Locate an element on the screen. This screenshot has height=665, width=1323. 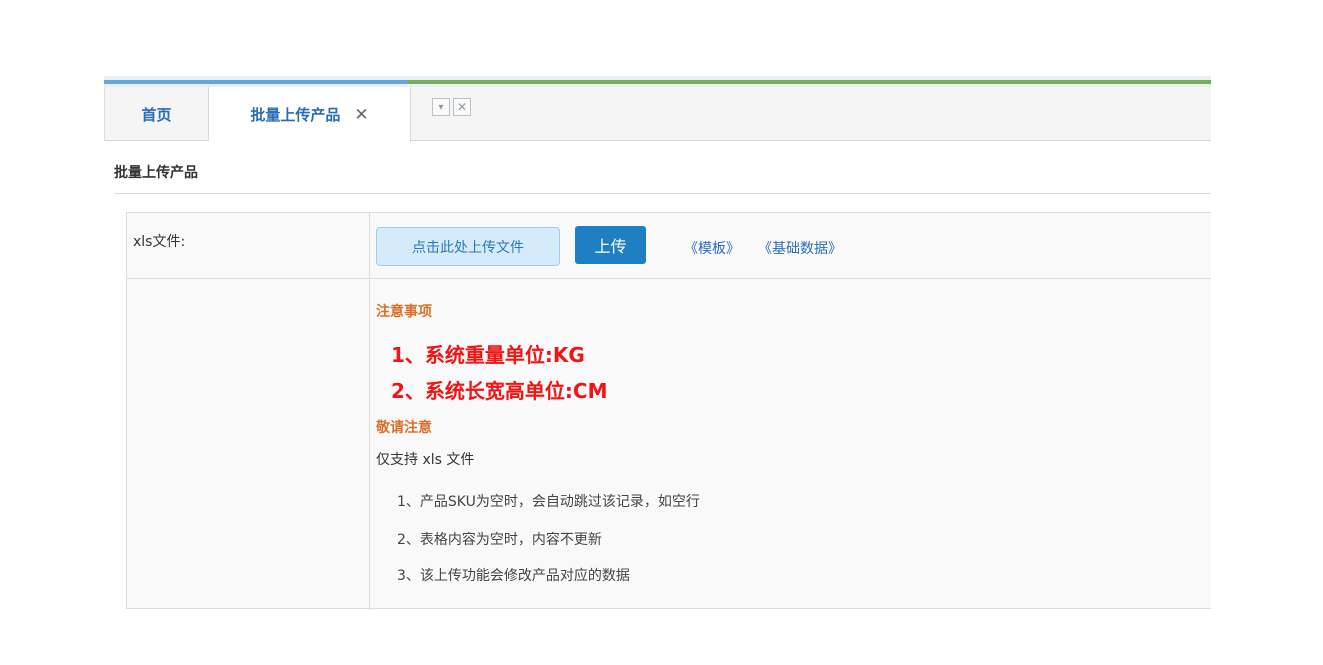
title-divider is located at coordinates (662, 193).